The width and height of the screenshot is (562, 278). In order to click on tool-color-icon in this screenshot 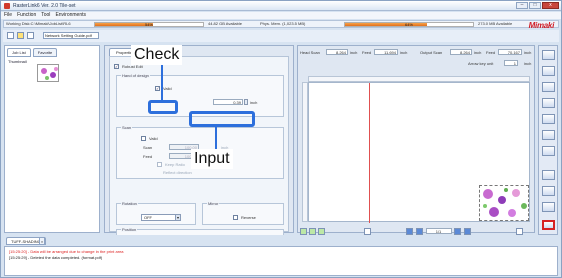, I will do `click(548, 135)`.